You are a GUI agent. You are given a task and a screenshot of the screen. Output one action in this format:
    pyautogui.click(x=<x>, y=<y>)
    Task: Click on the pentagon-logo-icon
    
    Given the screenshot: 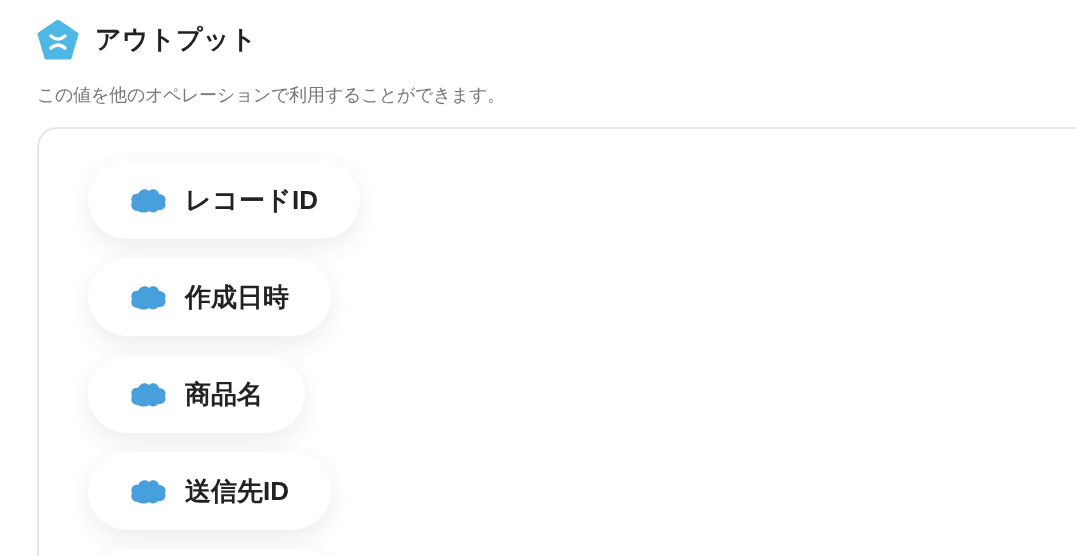 What is the action you would take?
    pyautogui.click(x=58, y=40)
    